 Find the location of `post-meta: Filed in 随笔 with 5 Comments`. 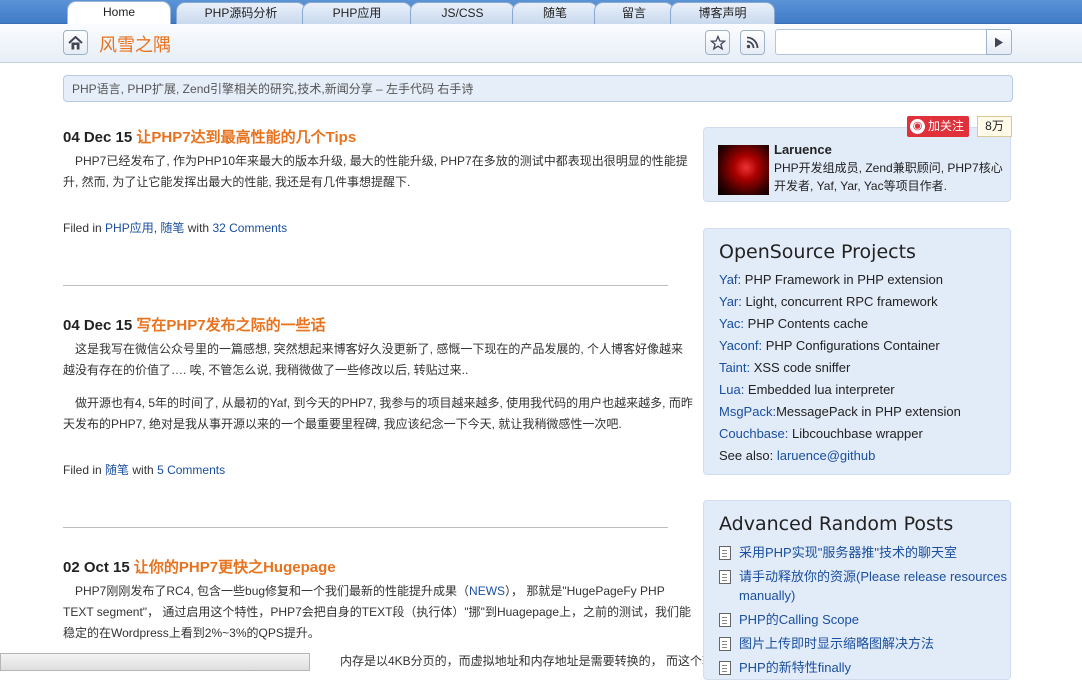

post-meta: Filed in 随笔 with 5 Comments is located at coordinates (144, 469).